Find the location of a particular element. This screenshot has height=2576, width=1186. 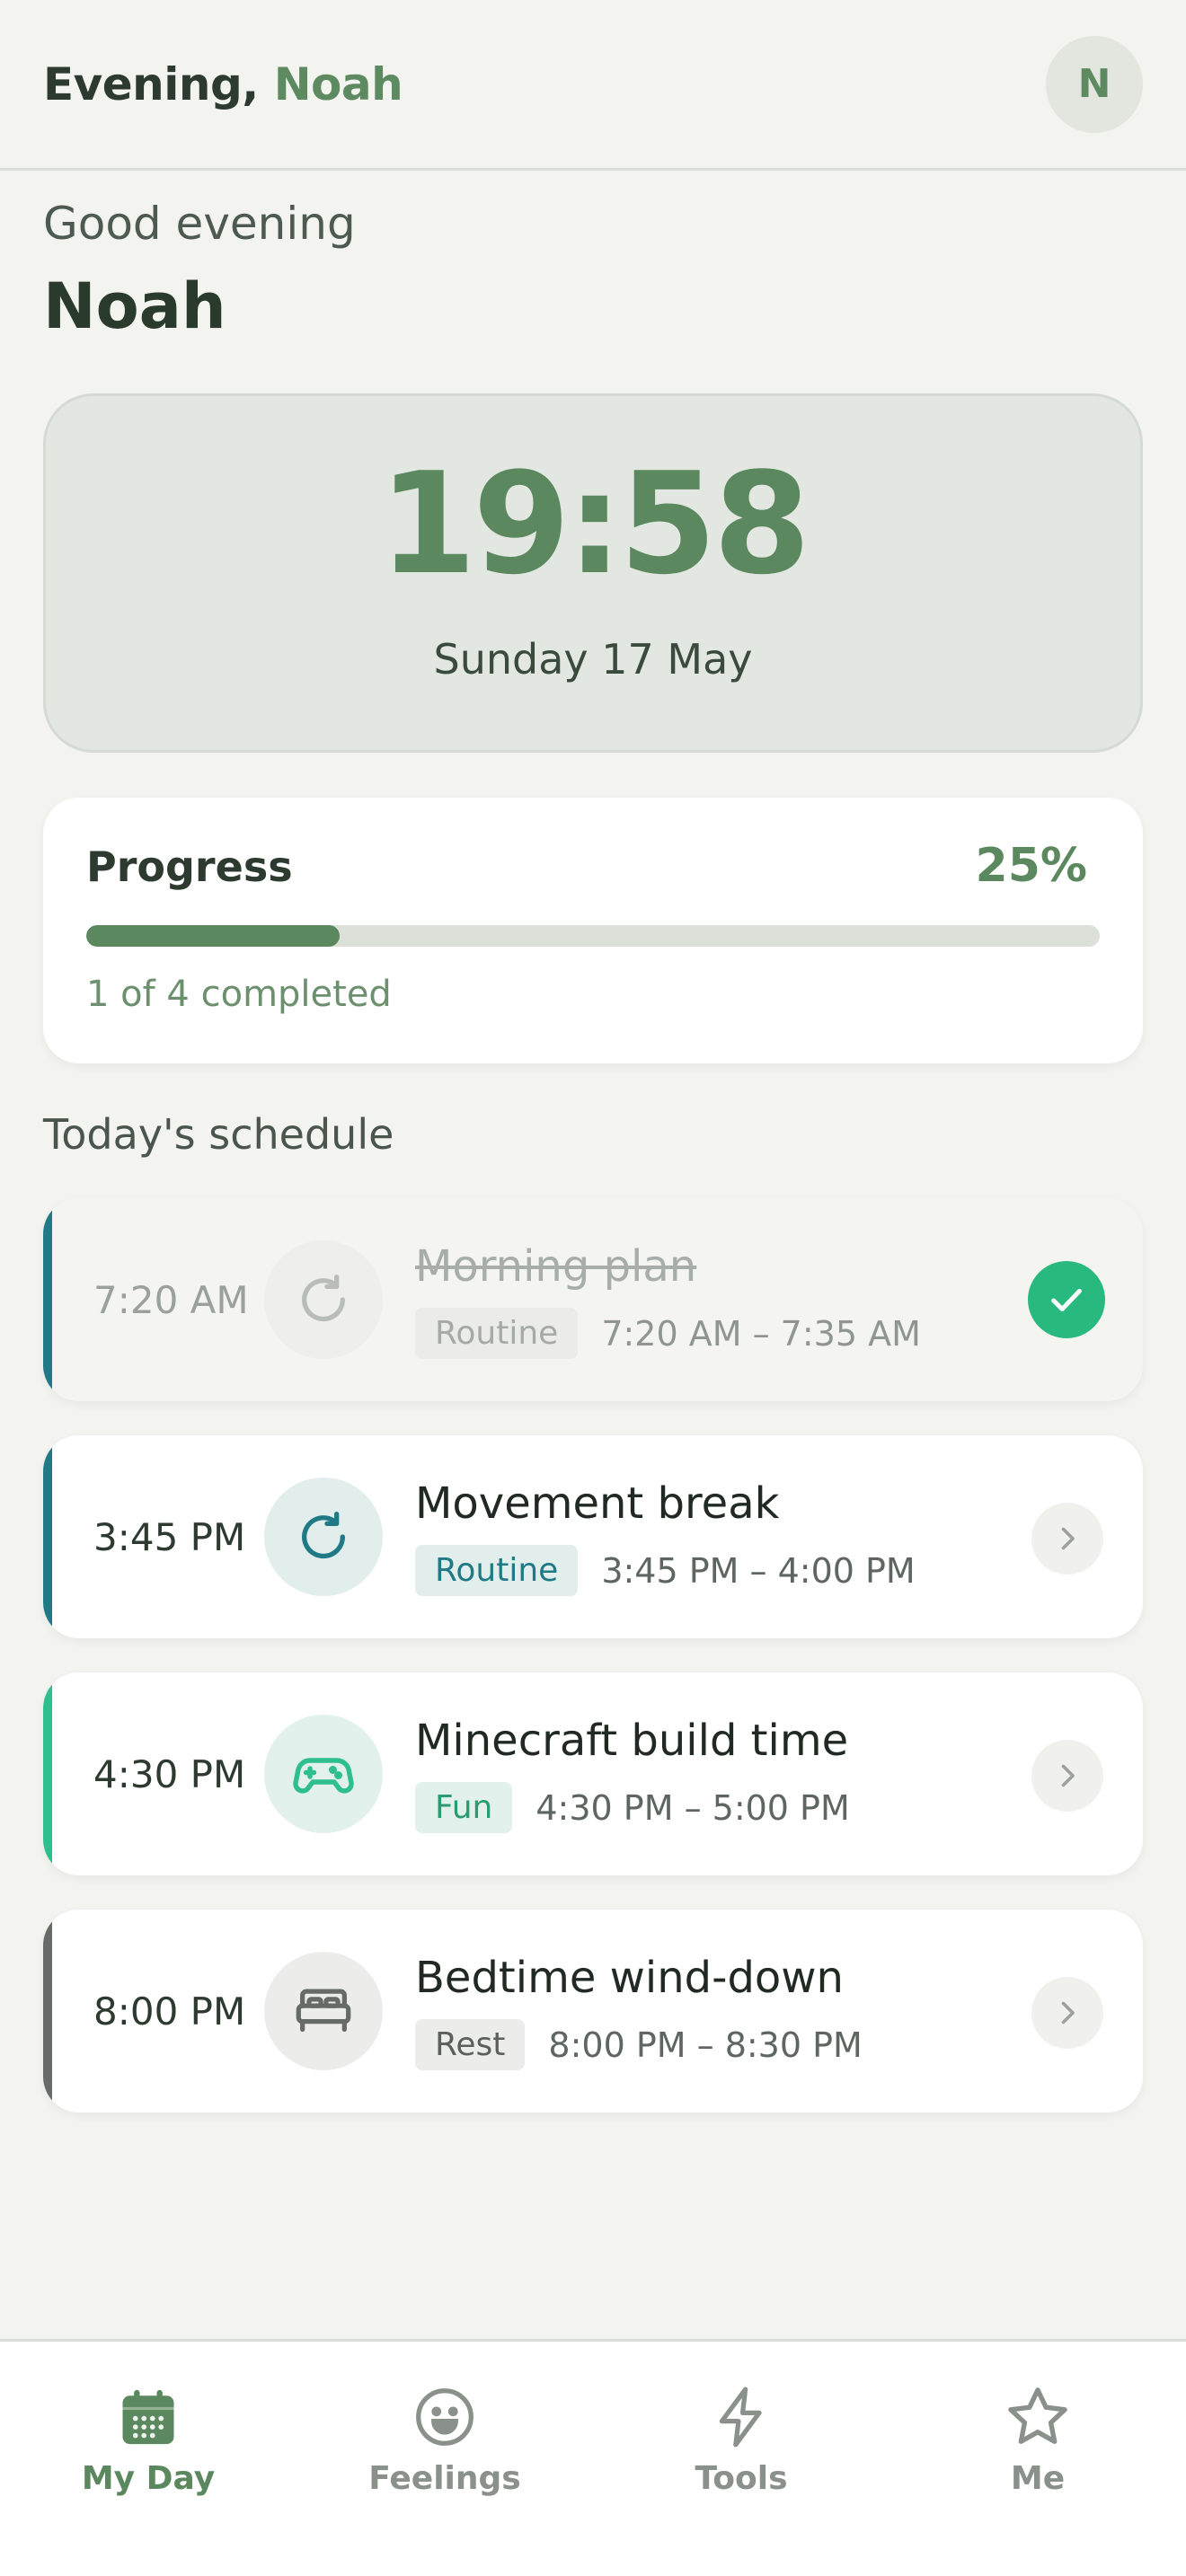

nav-item-label: Feelings is located at coordinates (444, 2478).